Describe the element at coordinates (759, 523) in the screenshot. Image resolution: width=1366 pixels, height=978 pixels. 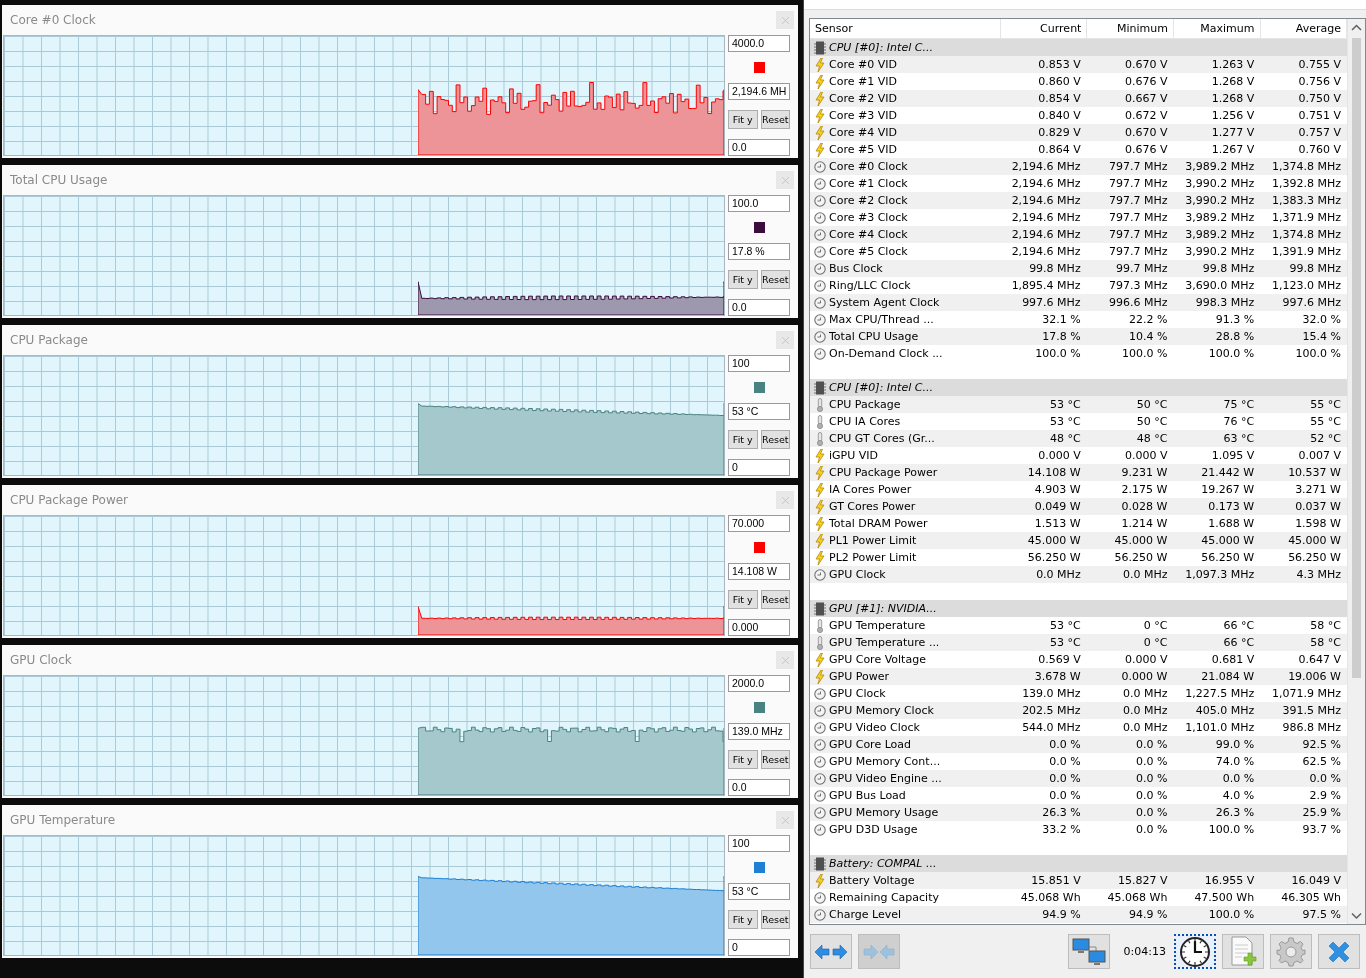
I see `max-value-field: 70.000` at that location.